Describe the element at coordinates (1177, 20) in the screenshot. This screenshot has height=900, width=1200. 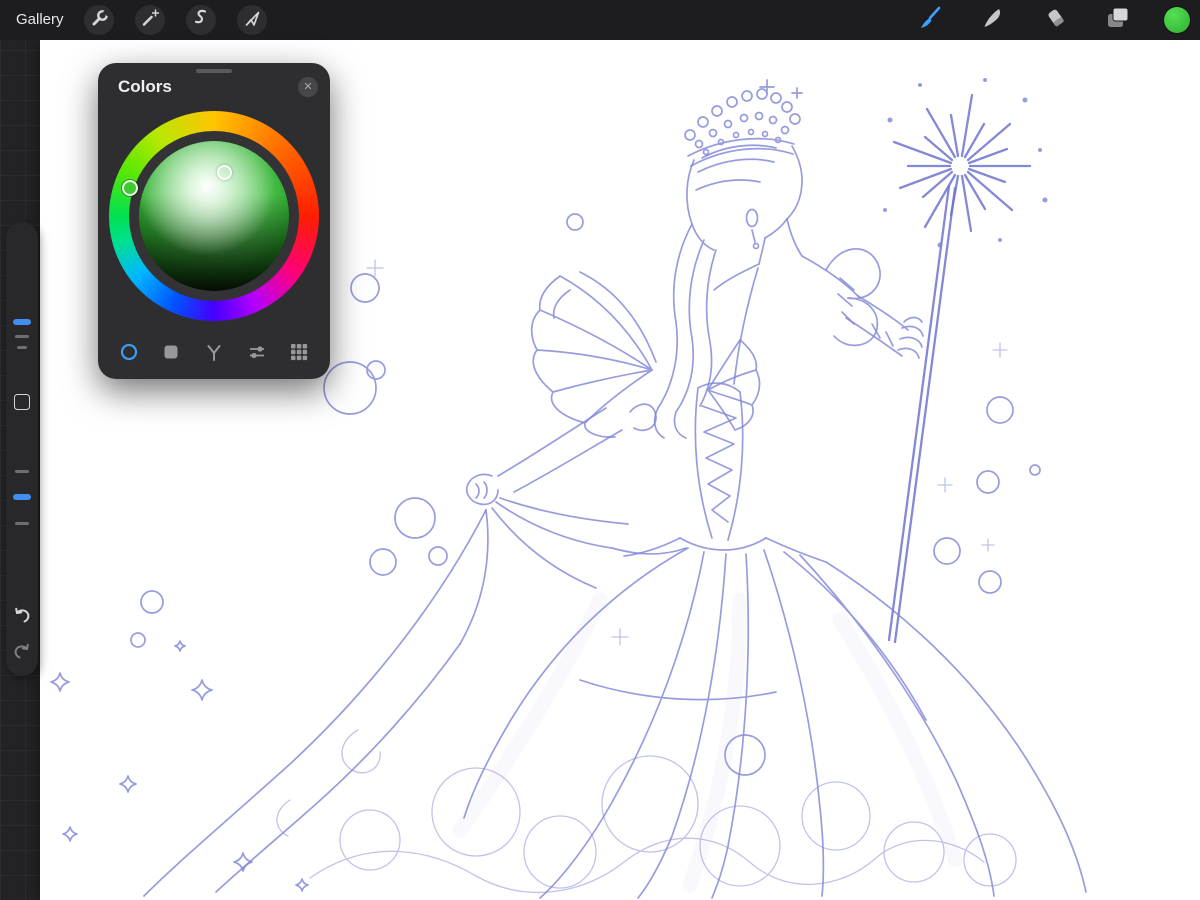
I see `color-swatch-button` at that location.